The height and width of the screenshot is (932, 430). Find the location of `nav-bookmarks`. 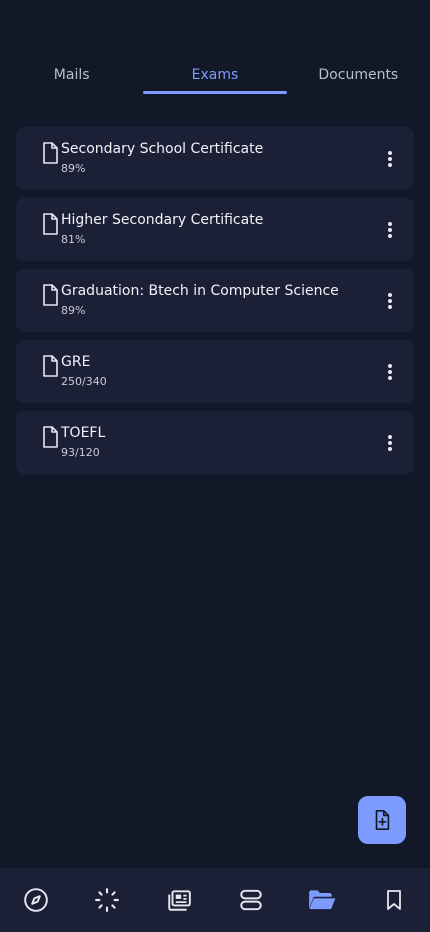

nav-bookmarks is located at coordinates (394, 900).